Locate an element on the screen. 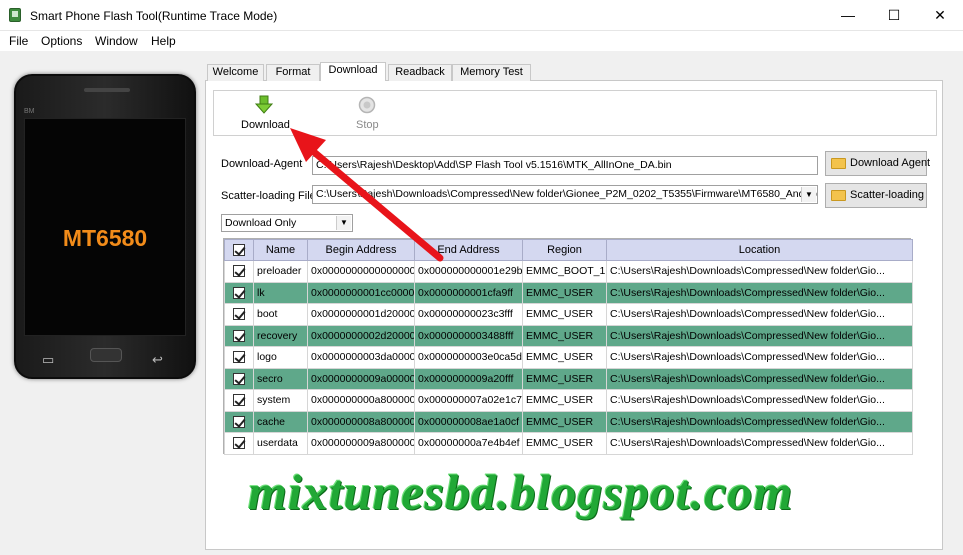 The width and height of the screenshot is (963, 555). begin-address-cell: 0x000000000a800000 is located at coordinates (361, 400).